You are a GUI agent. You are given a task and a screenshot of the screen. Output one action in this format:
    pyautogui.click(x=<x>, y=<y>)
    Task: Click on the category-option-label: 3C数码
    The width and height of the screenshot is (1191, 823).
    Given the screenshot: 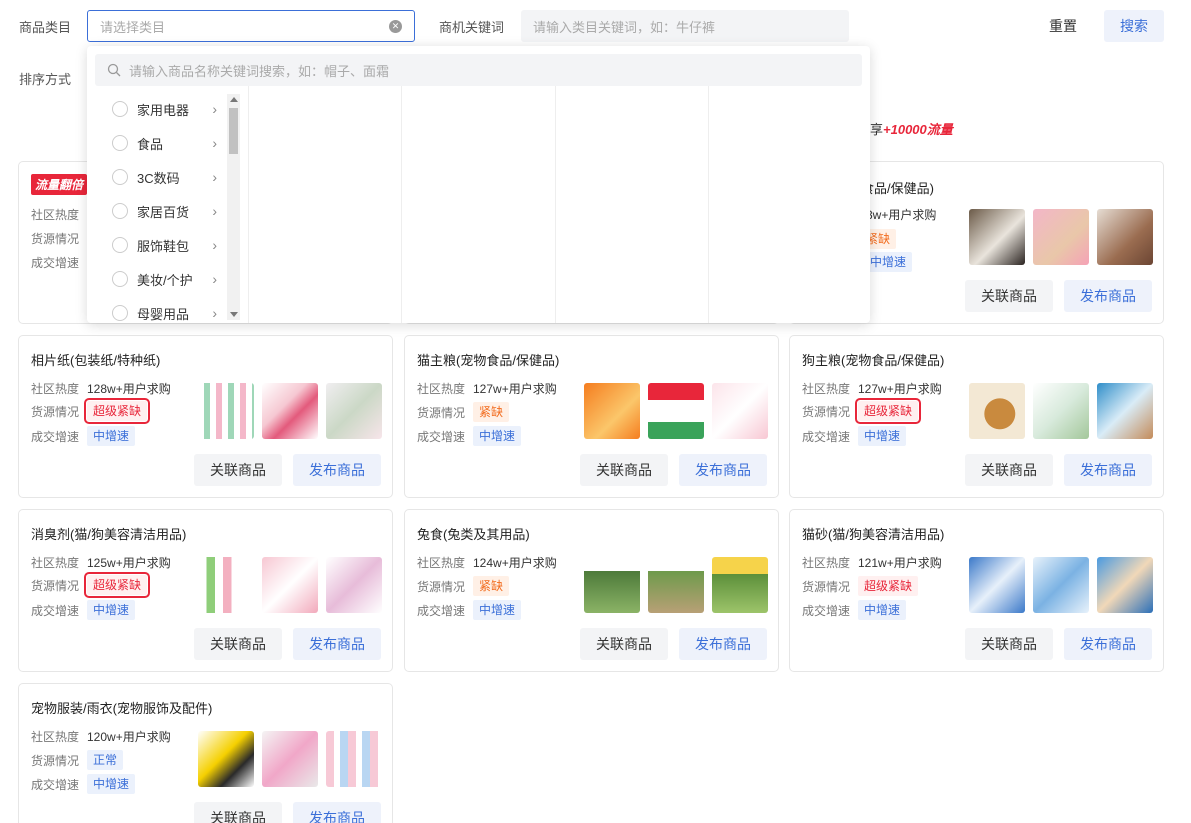 What is the action you would take?
    pyautogui.click(x=158, y=178)
    